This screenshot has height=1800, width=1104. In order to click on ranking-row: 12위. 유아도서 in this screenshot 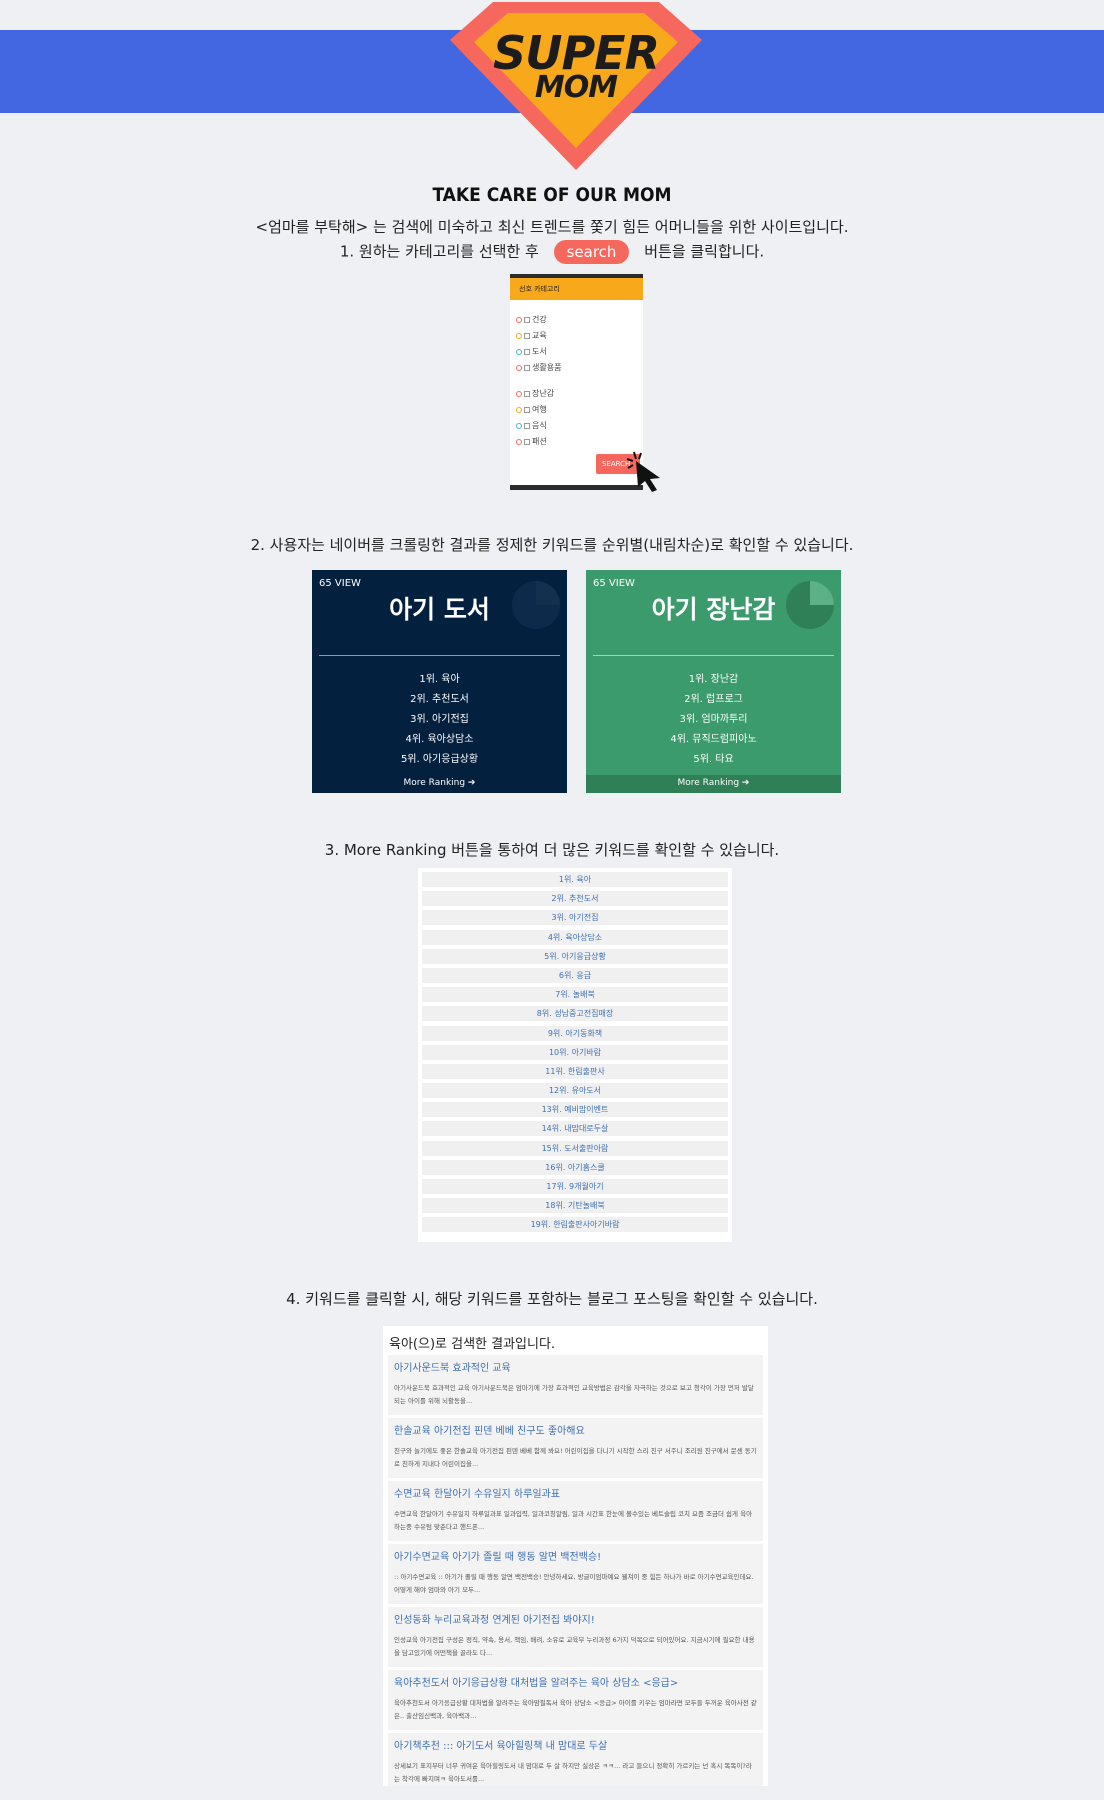, I will do `click(575, 1091)`.